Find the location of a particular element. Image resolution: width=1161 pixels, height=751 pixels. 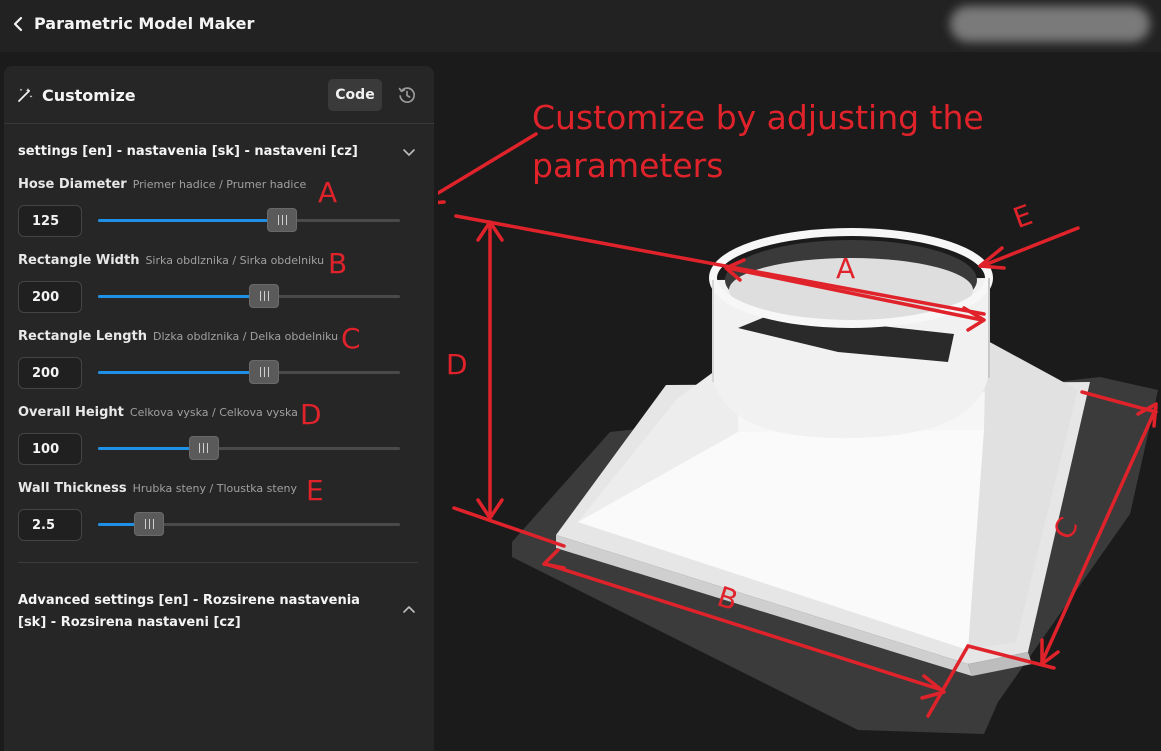

annotation-letter-e: E is located at coordinates (315, 490).